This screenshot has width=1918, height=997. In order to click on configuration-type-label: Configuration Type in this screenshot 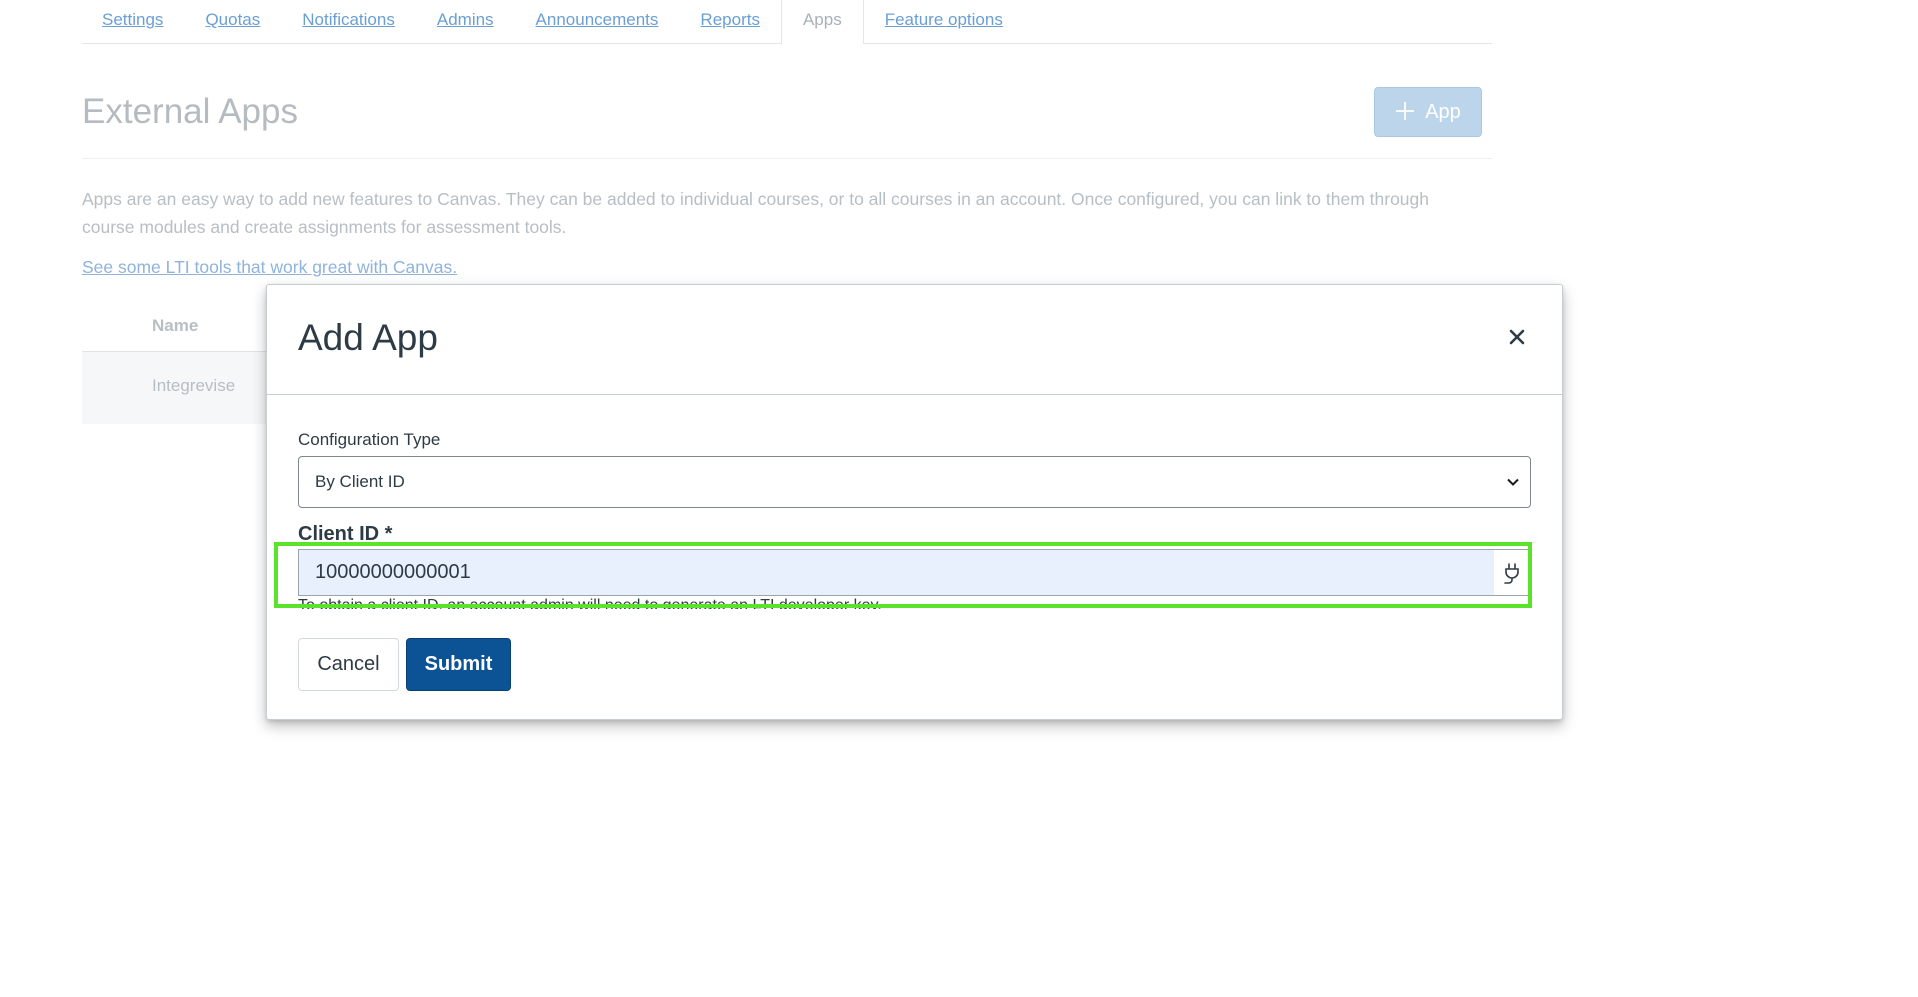, I will do `click(369, 439)`.